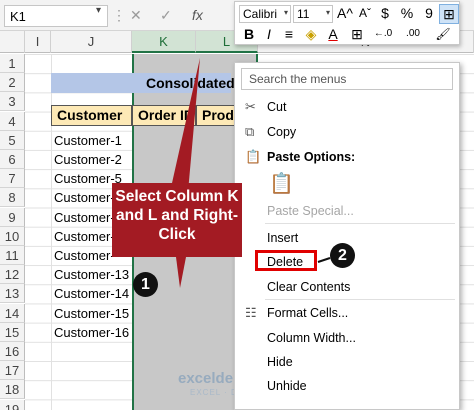 The width and height of the screenshot is (474, 410). What do you see at coordinates (181, 272) in the screenshot?
I see `callout-tail` at bounding box center [181, 272].